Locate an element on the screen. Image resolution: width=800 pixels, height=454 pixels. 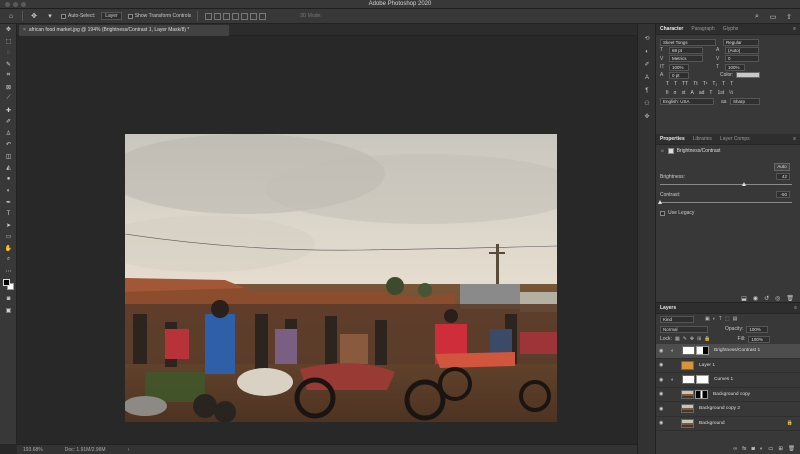
chevron-down-icon: ▾ is located at coordinates (50, 16).